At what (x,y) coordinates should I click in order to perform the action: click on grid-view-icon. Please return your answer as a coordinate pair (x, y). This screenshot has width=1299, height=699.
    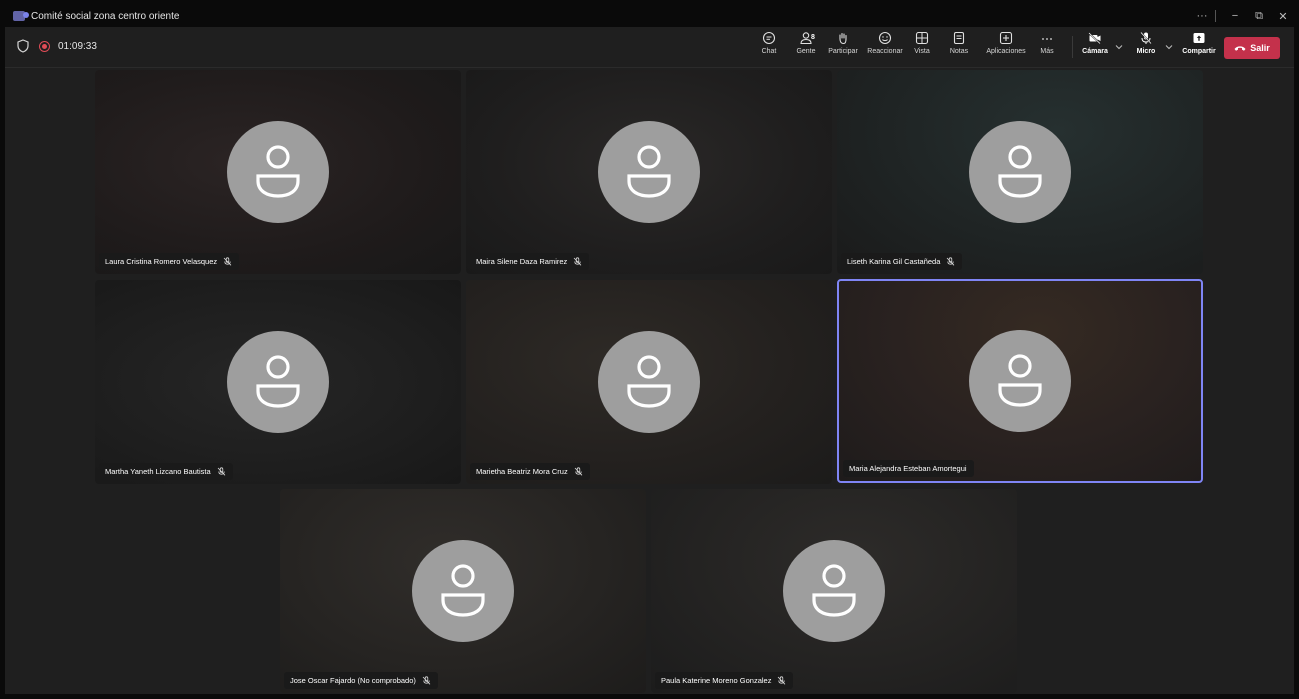
    Looking at the image, I should click on (922, 38).